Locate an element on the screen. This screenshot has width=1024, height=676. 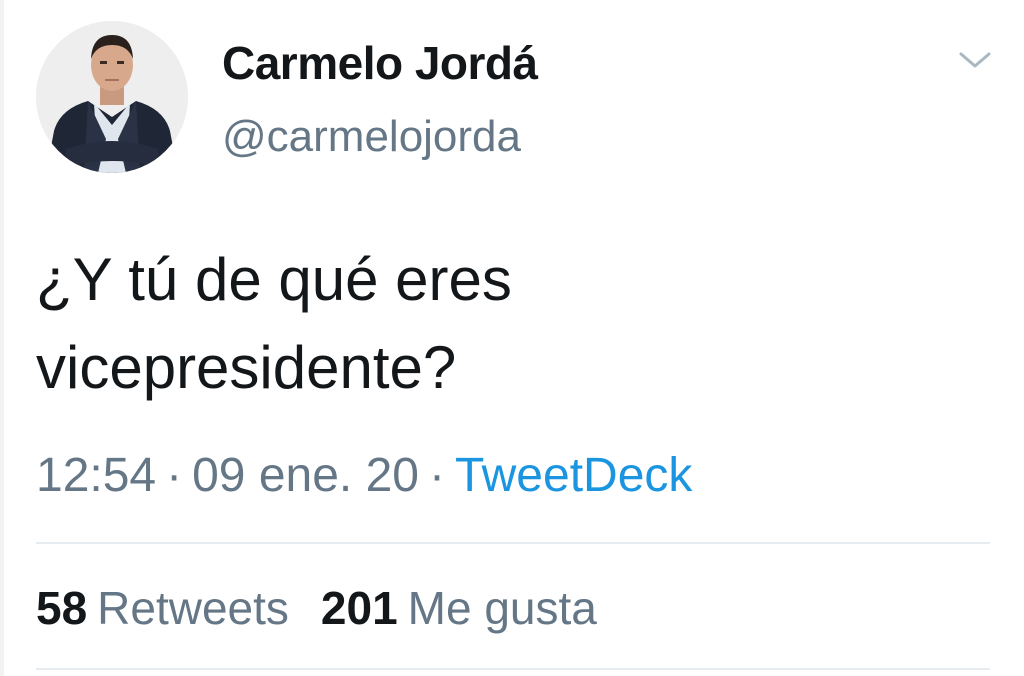
retweet-label: Retweets is located at coordinates (193, 608).